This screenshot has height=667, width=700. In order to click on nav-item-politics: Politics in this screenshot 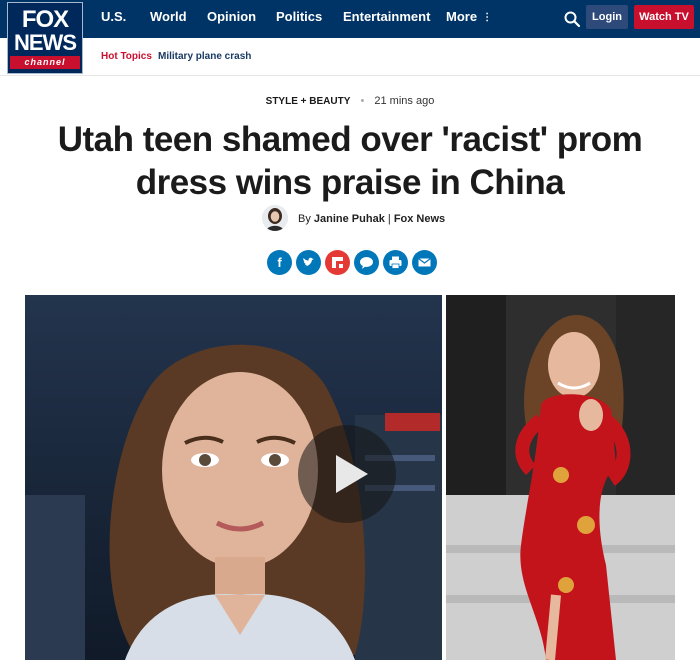, I will do `click(299, 19)`.